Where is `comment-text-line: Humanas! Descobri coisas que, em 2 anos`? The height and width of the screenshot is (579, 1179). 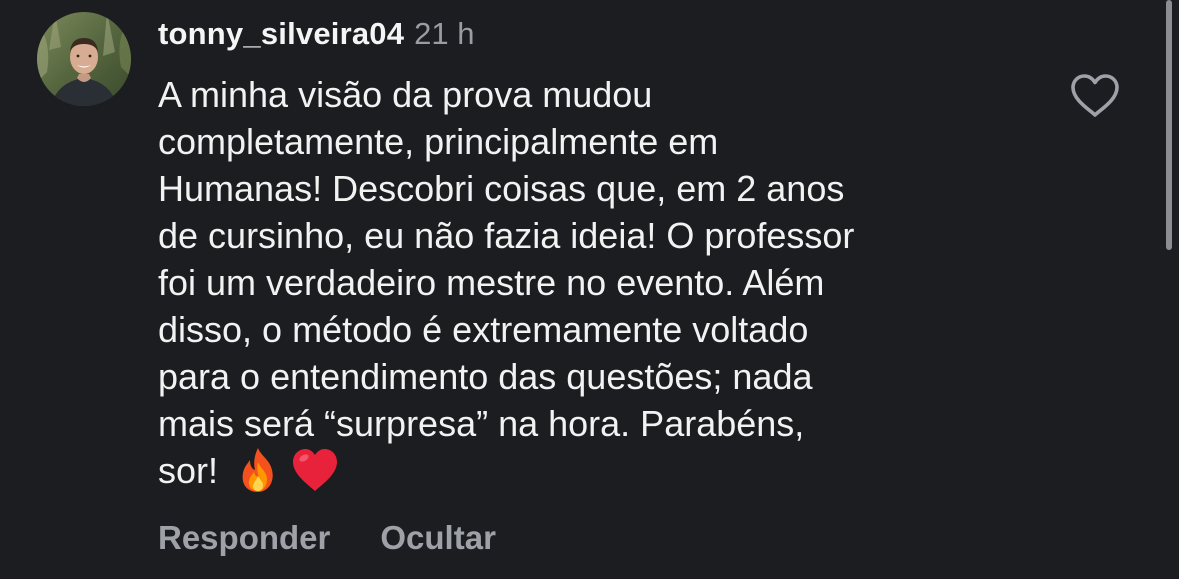
comment-text-line: Humanas! Descobri coisas que, em 2 anos is located at coordinates (501, 188).